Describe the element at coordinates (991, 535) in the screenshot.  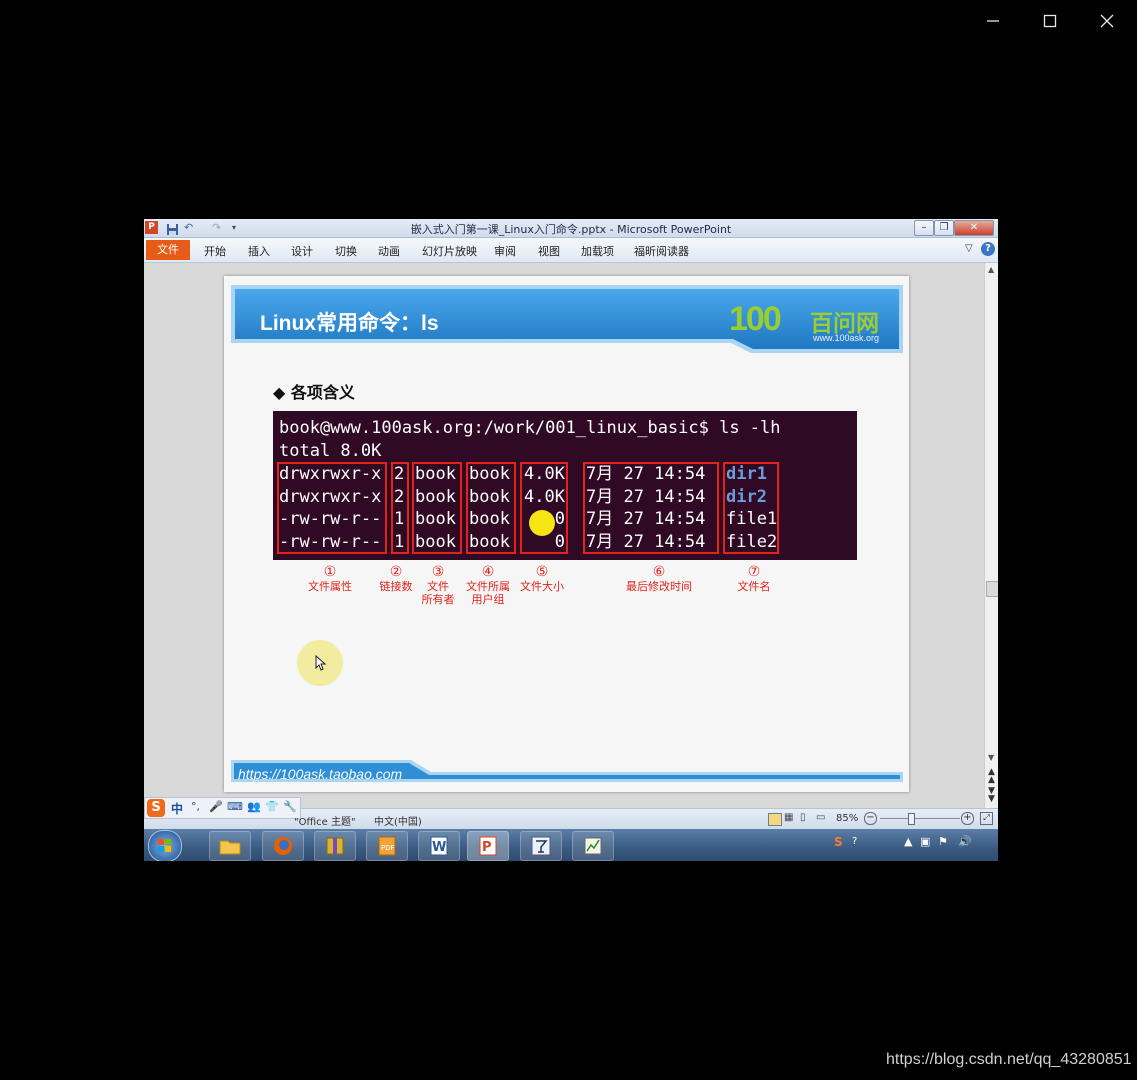
I see `vertical-scrollbar: ▲ ▼ ▲ ▲ ▼ ▼` at that location.